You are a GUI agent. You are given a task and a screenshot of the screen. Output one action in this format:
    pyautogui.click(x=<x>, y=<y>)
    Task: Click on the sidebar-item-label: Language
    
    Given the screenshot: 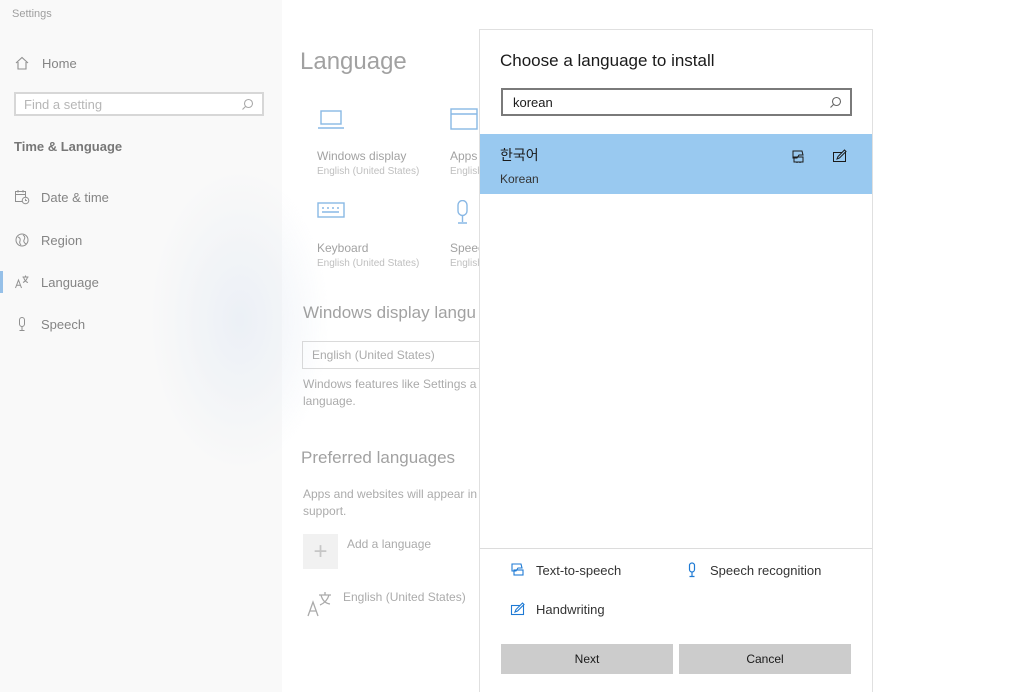 What is the action you would take?
    pyautogui.click(x=70, y=282)
    